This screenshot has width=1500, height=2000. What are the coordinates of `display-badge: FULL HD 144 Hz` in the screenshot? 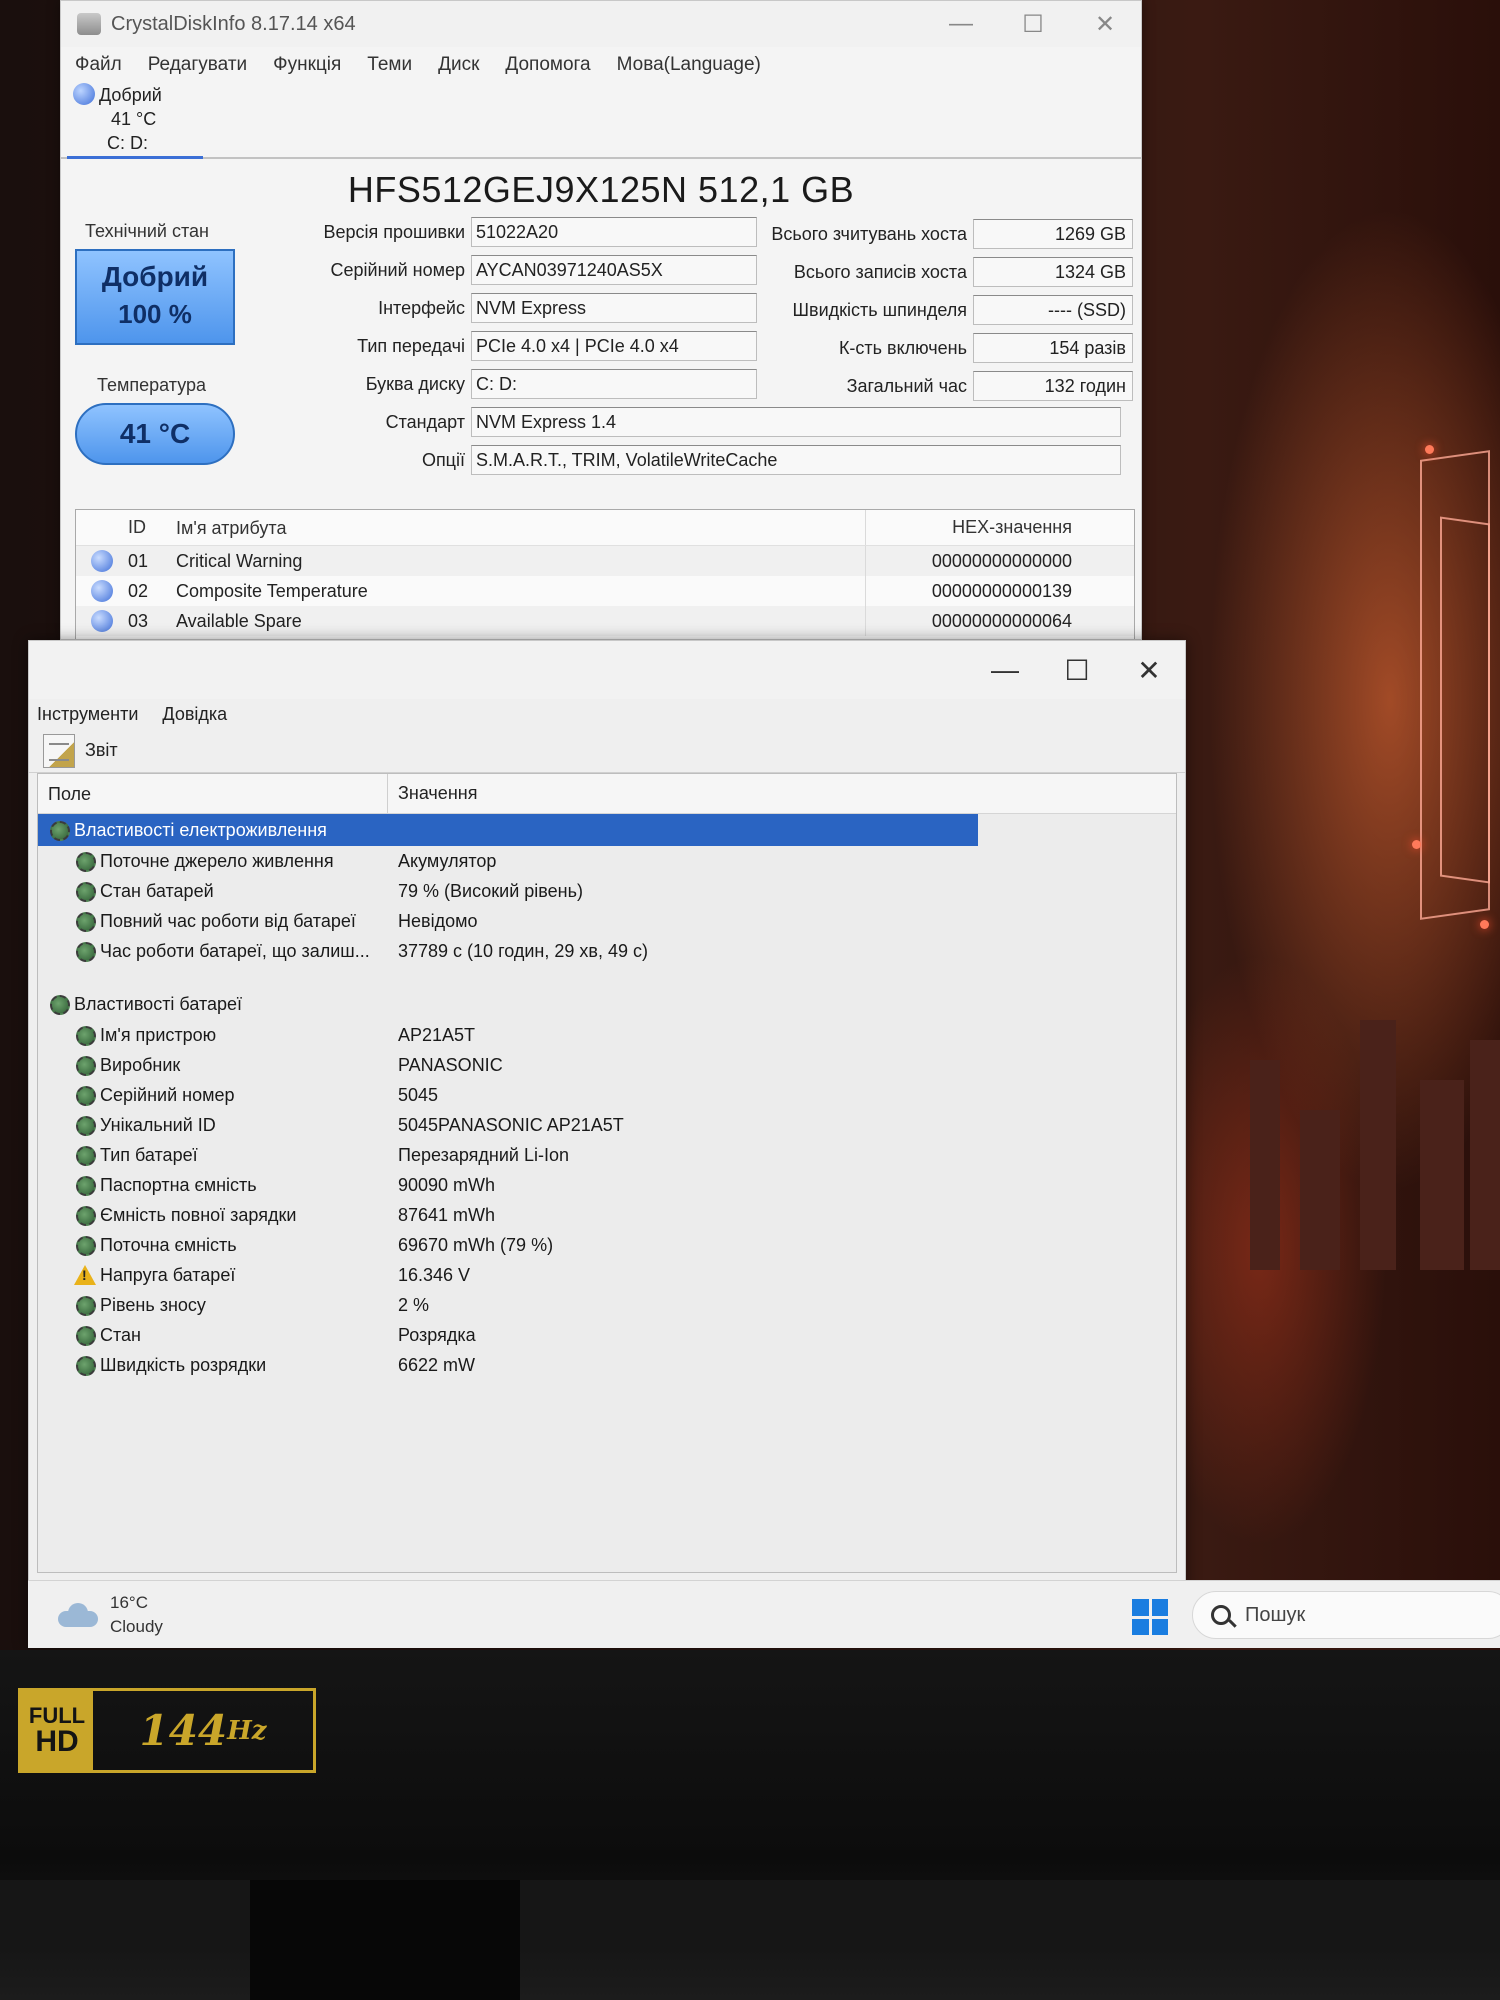 It's located at (167, 1730).